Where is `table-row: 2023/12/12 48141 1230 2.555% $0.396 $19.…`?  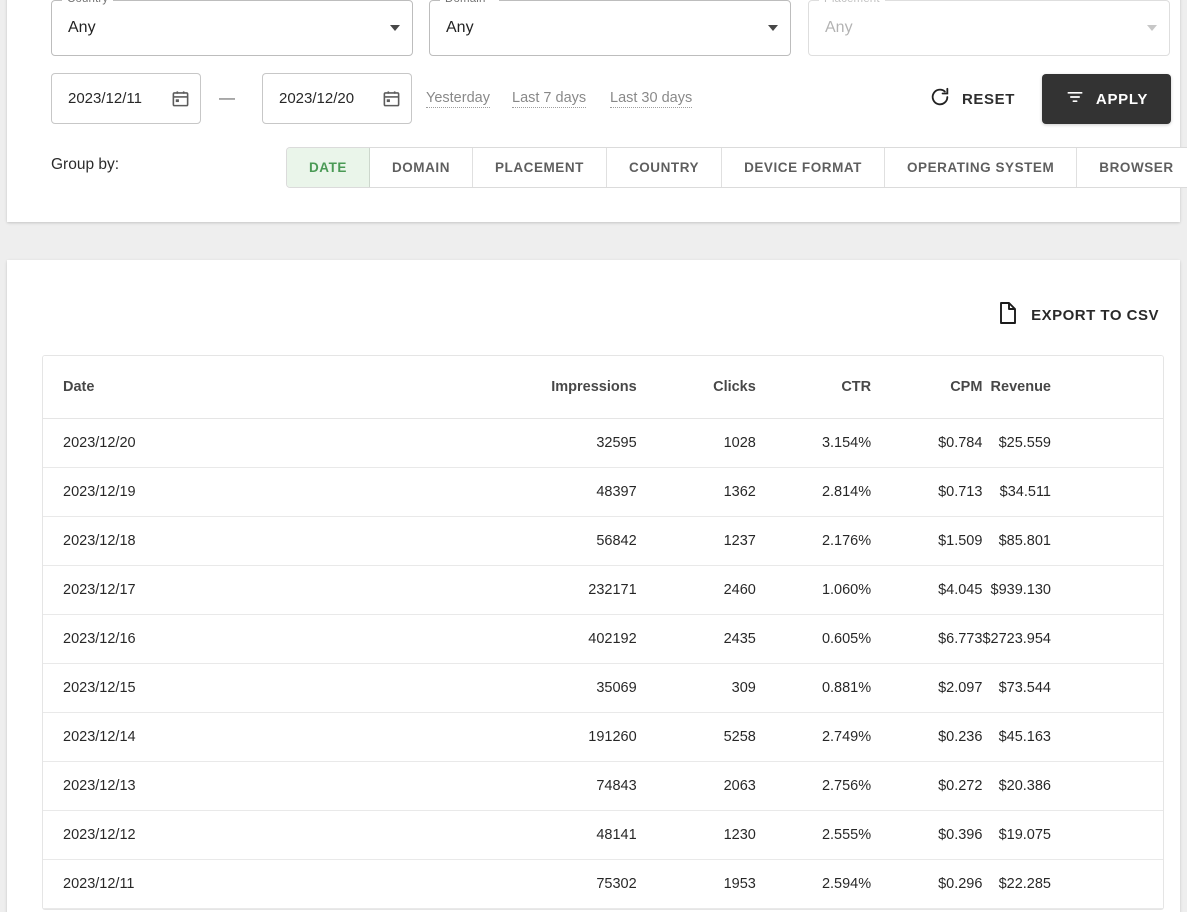
table-row: 2023/12/12 48141 1230 2.555% $0.396 $19.… is located at coordinates (603, 835).